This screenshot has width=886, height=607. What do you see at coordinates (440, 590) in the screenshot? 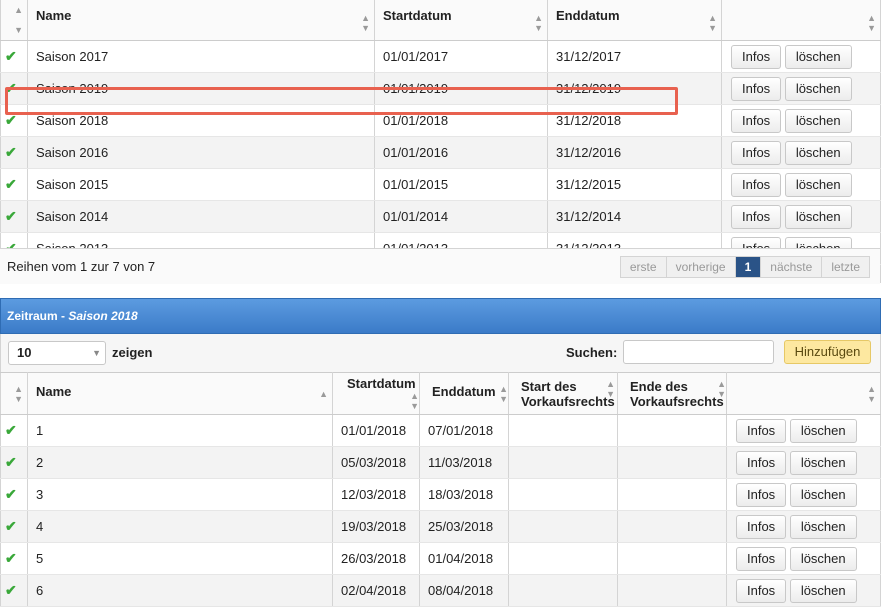
I see `period-row: ✔ 6 02/04/2018 08/04/2018 Infos löschen` at bounding box center [440, 590].